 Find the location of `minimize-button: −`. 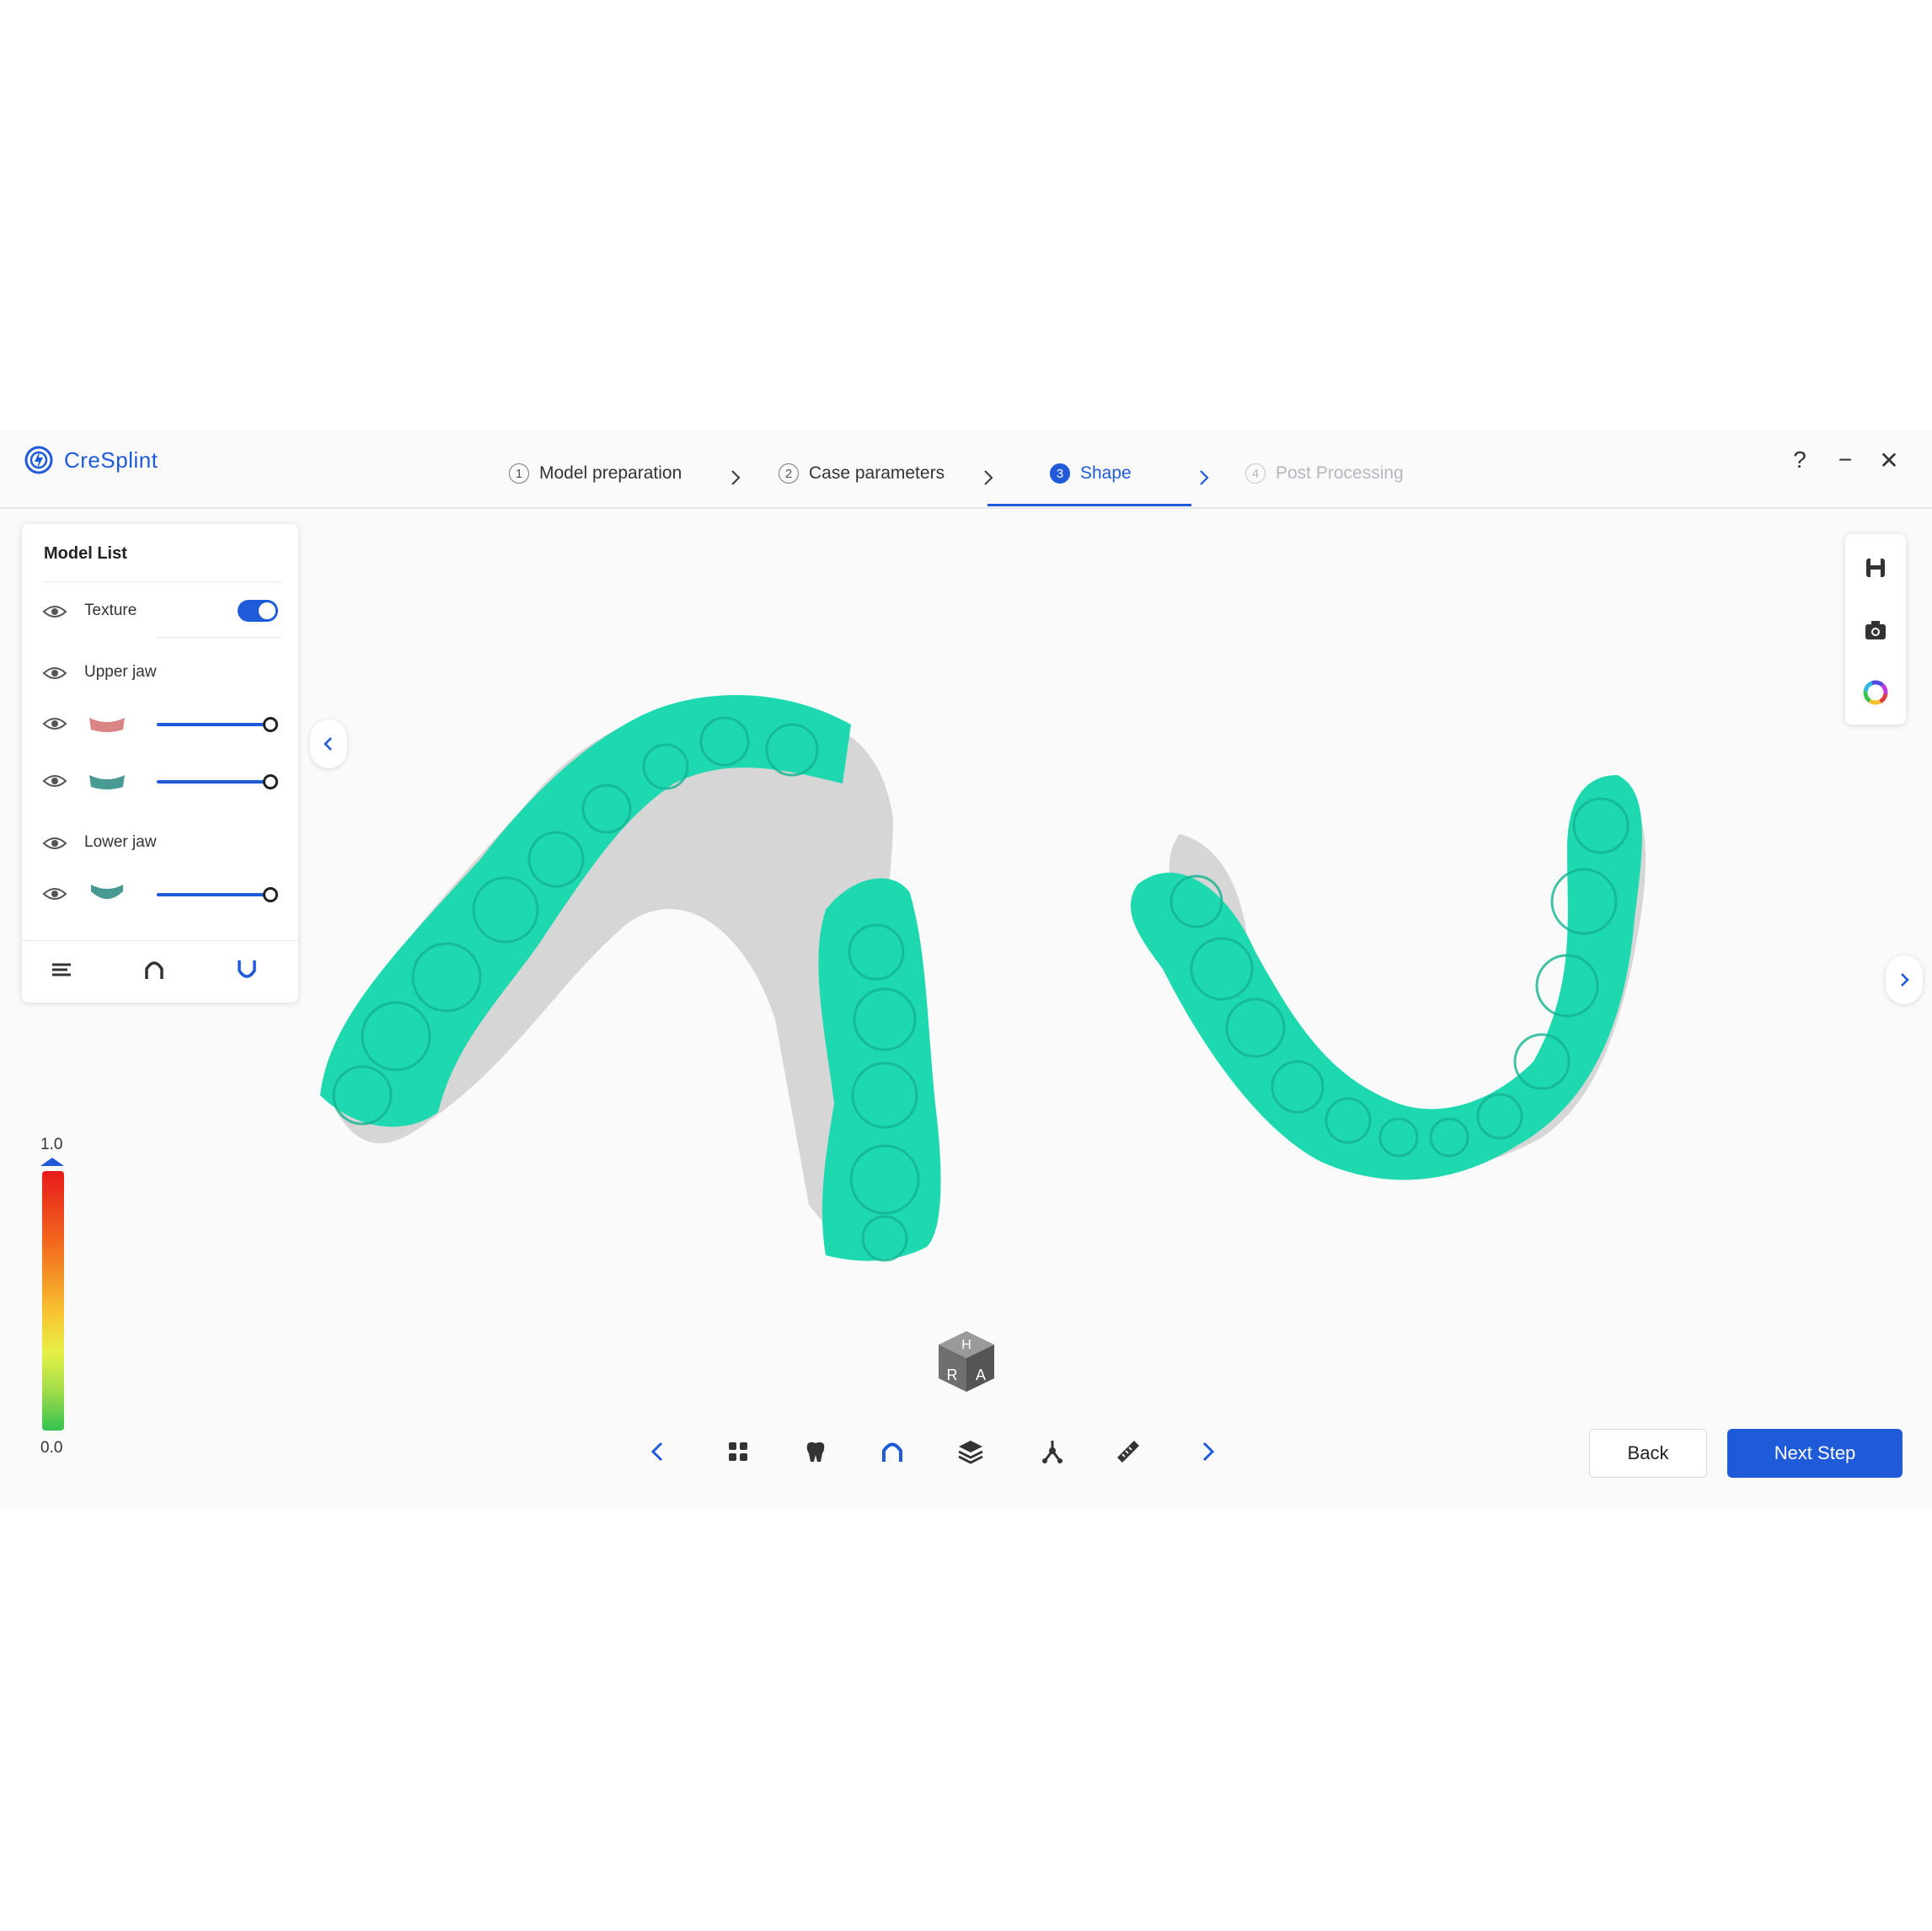

minimize-button: − is located at coordinates (1845, 460).